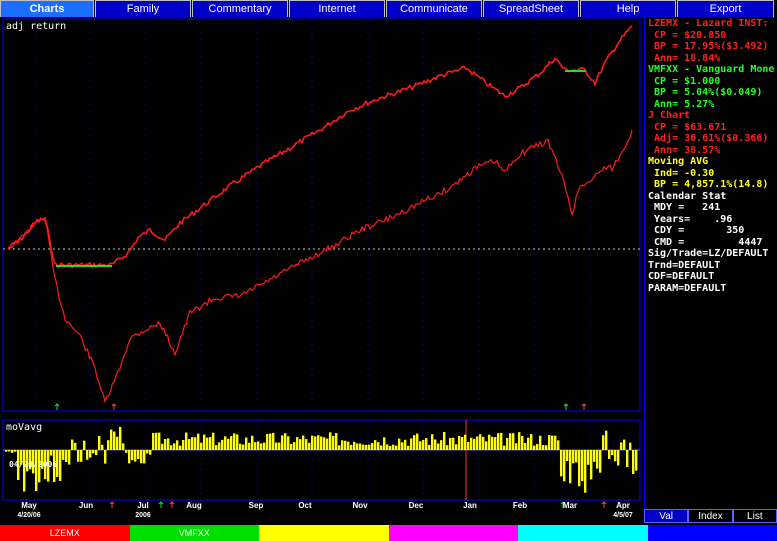  What do you see at coordinates (628, 8) in the screenshot?
I see `tab-help: Help` at bounding box center [628, 8].